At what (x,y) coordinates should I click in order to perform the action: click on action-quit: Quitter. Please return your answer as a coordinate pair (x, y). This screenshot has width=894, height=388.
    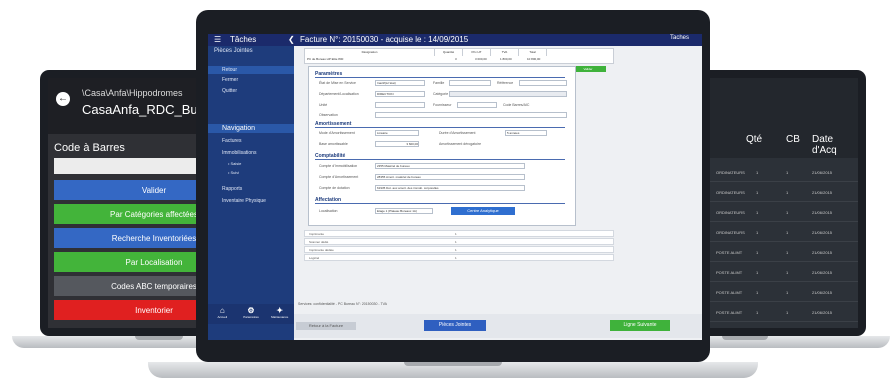
    Looking at the image, I should click on (225, 91).